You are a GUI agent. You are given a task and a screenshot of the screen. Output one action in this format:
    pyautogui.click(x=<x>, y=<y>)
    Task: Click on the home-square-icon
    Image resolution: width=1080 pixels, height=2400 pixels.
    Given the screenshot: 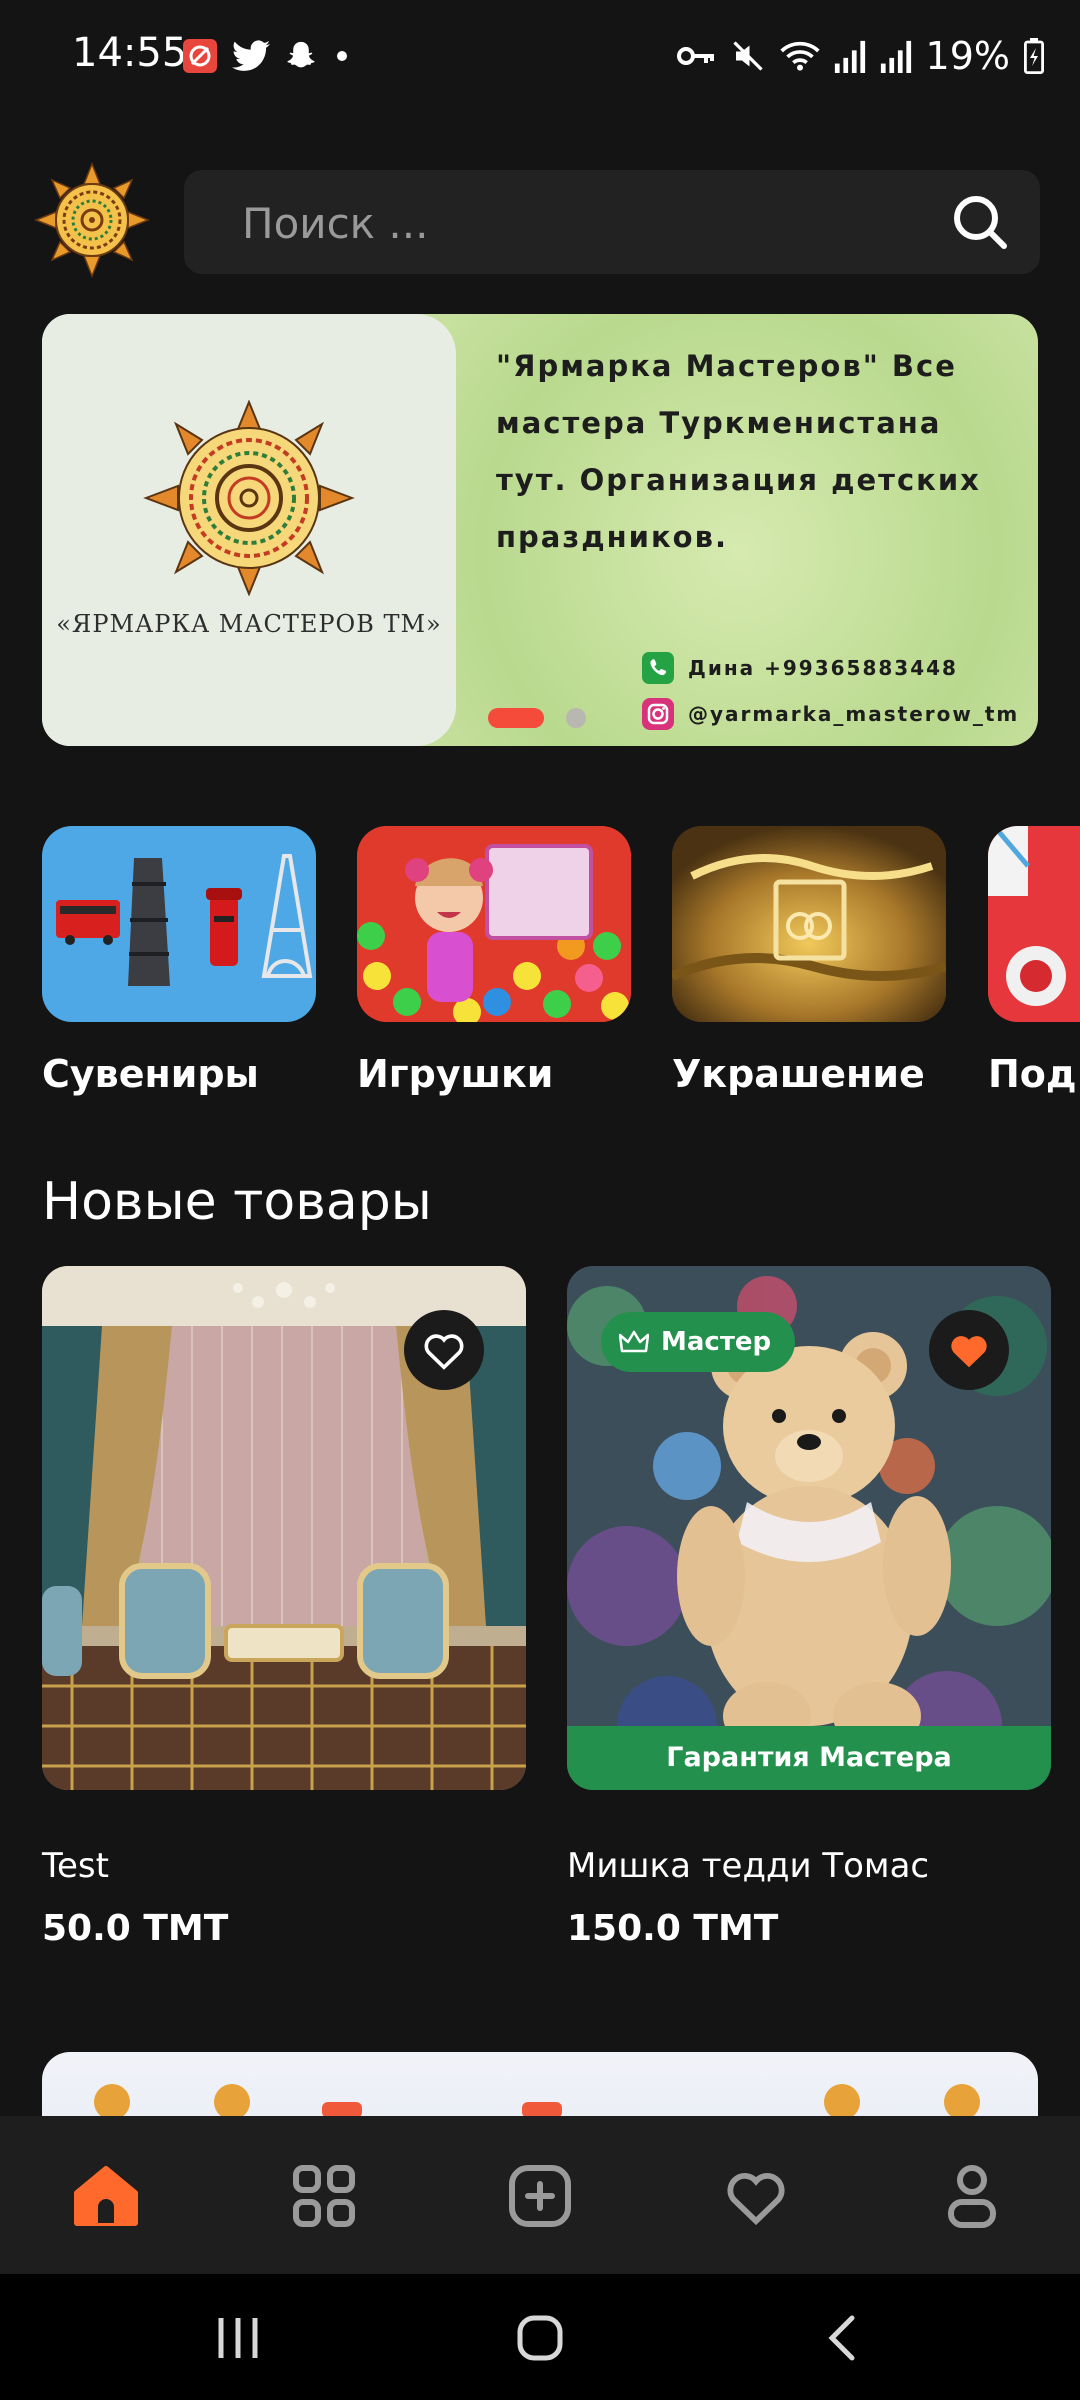 What is the action you would take?
    pyautogui.click(x=540, y=2338)
    